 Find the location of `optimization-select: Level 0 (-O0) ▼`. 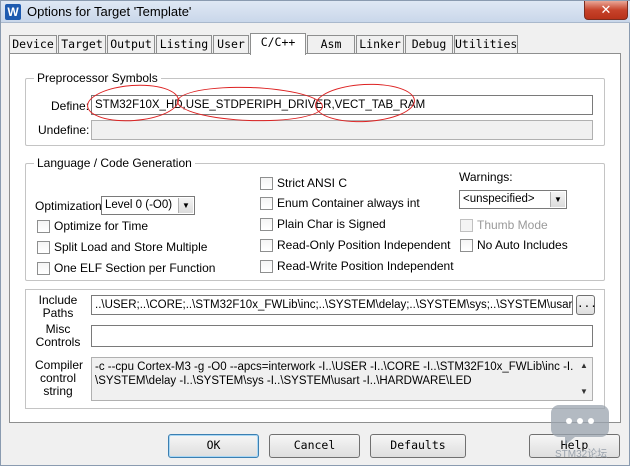

optimization-select: Level 0 (-O0) ▼ is located at coordinates (148, 205).